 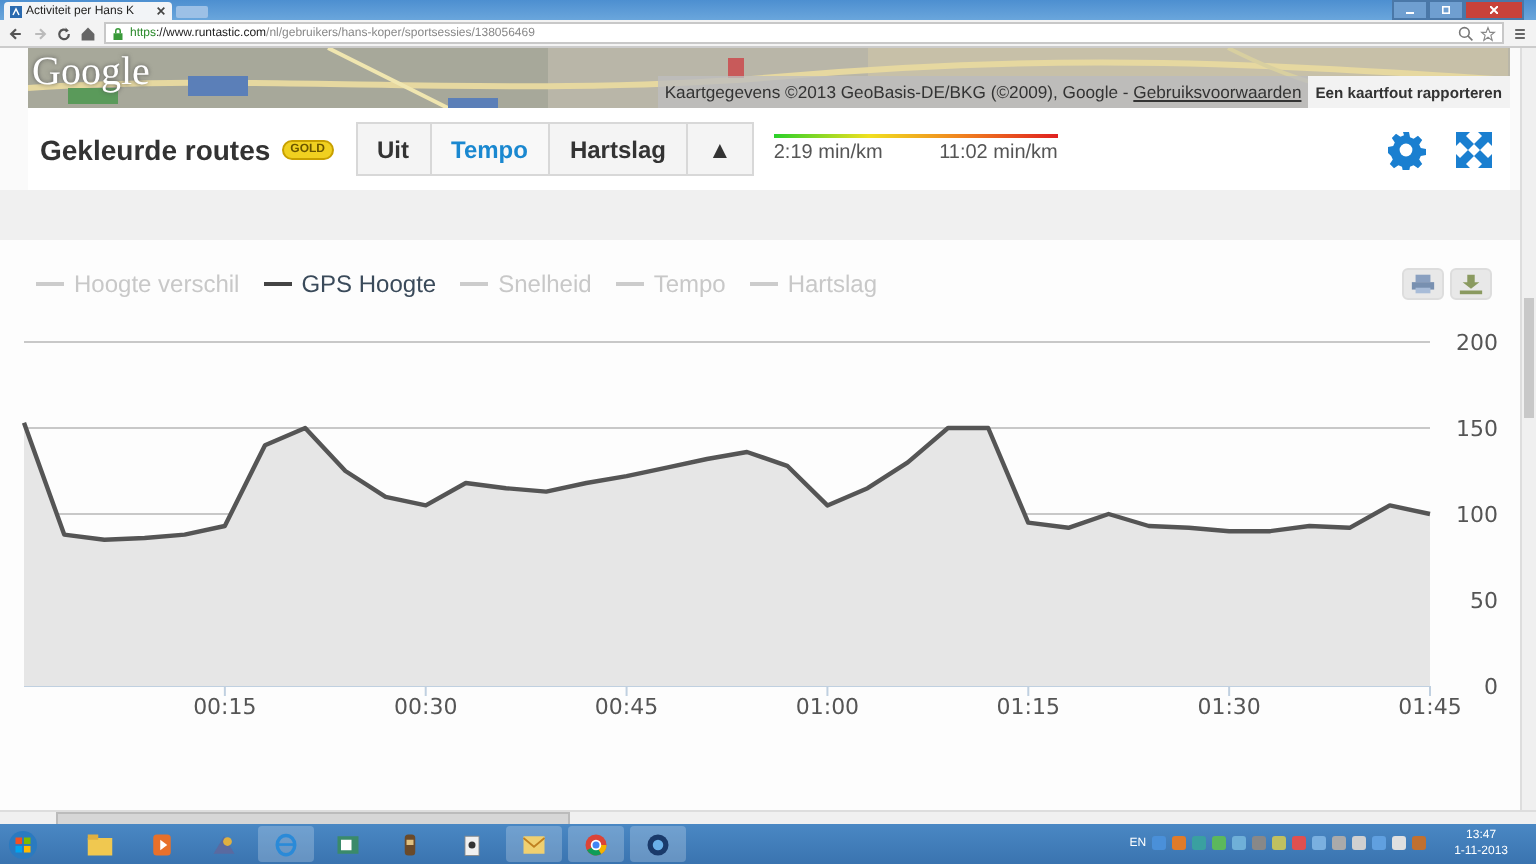 What do you see at coordinates (768, 817) in the screenshot?
I see `horizontal-scrollbar` at bounding box center [768, 817].